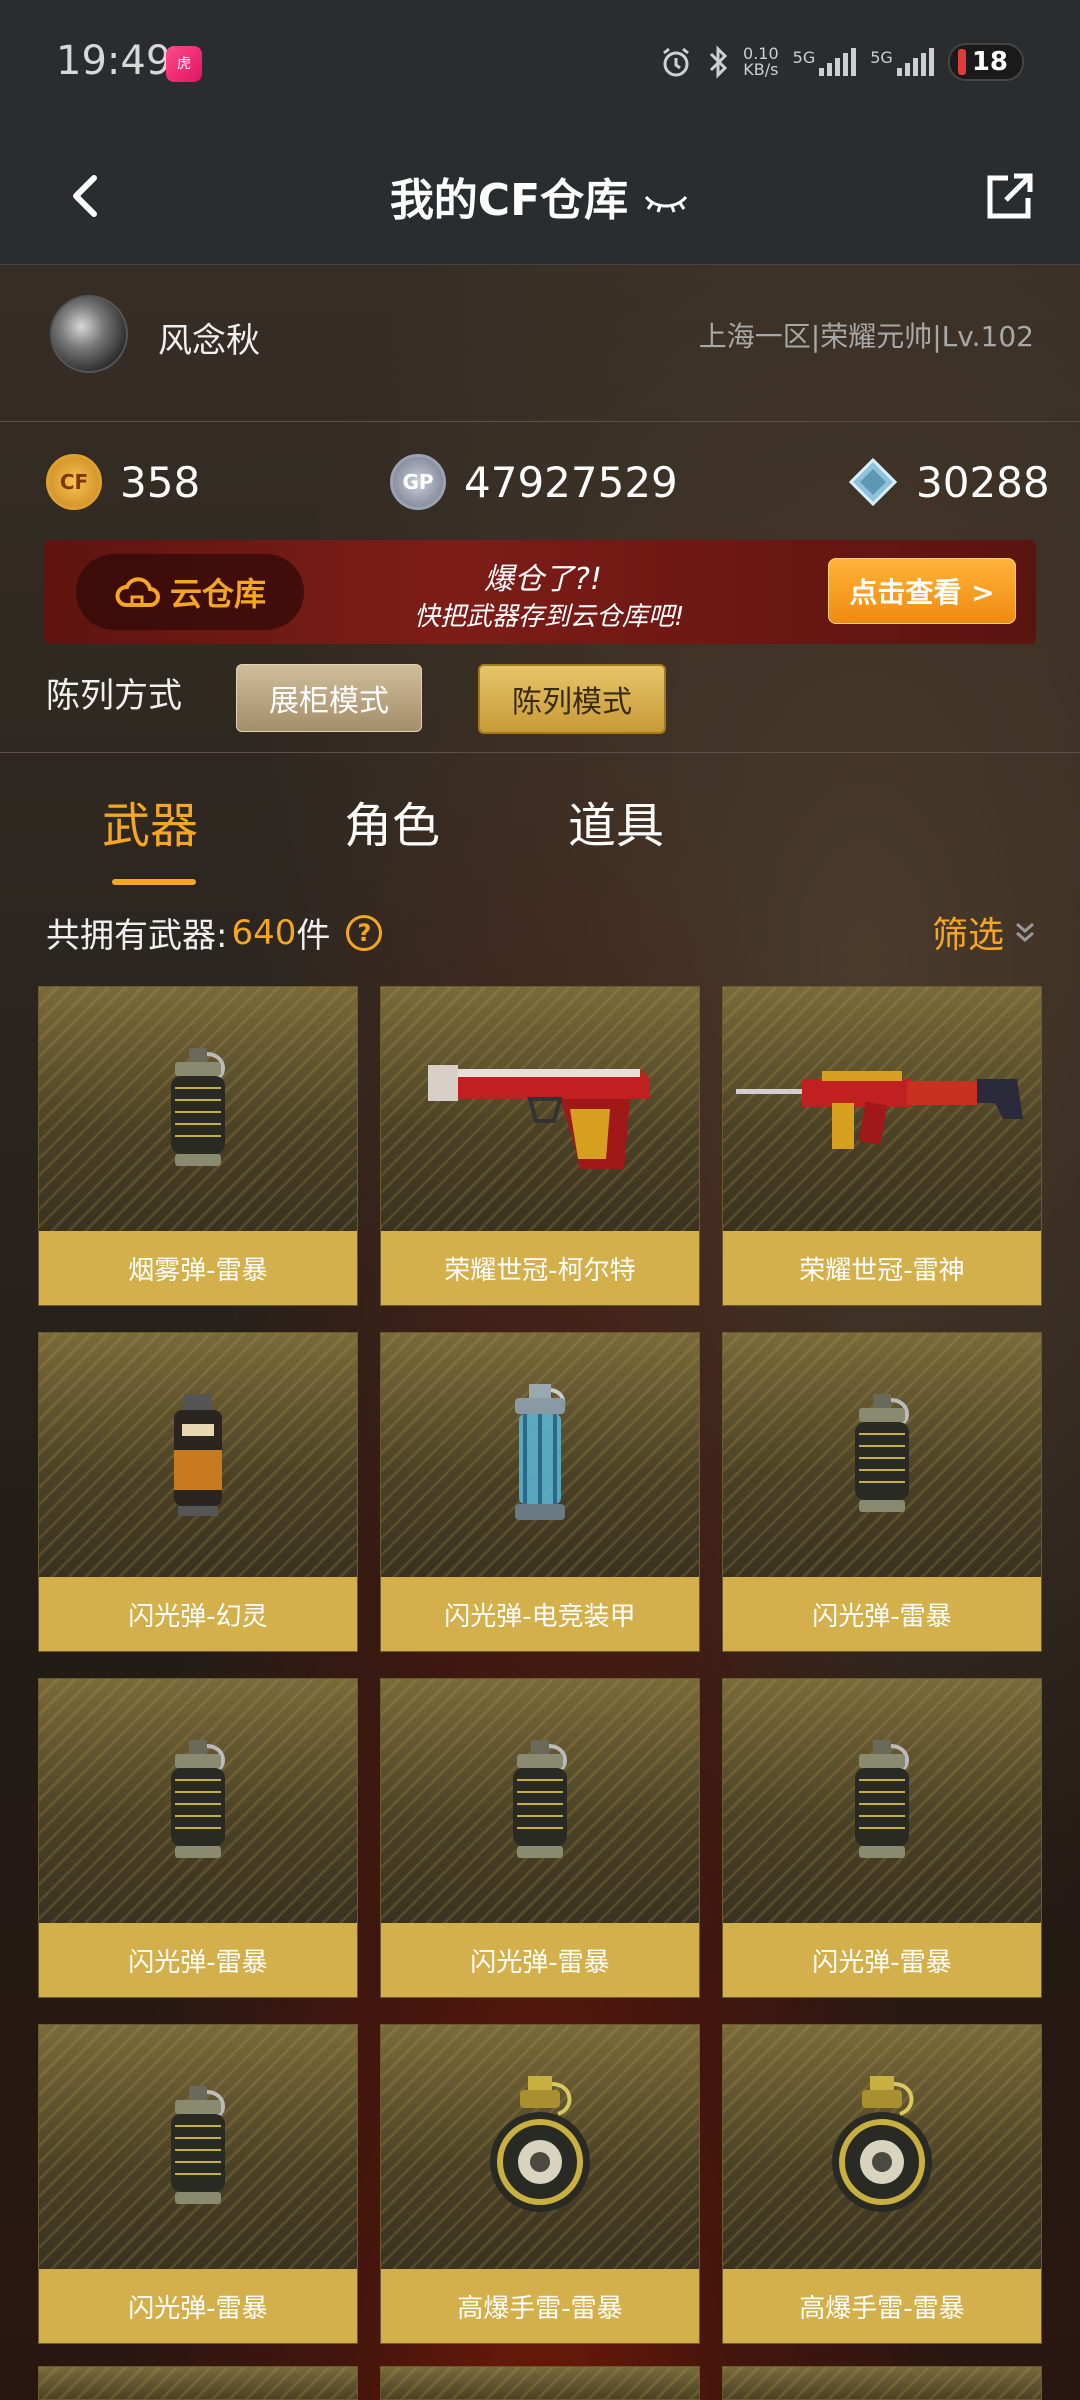 This screenshot has width=1080, height=2400. I want to click on banner-slogan-1: 爆仓了?!, so click(543, 579).